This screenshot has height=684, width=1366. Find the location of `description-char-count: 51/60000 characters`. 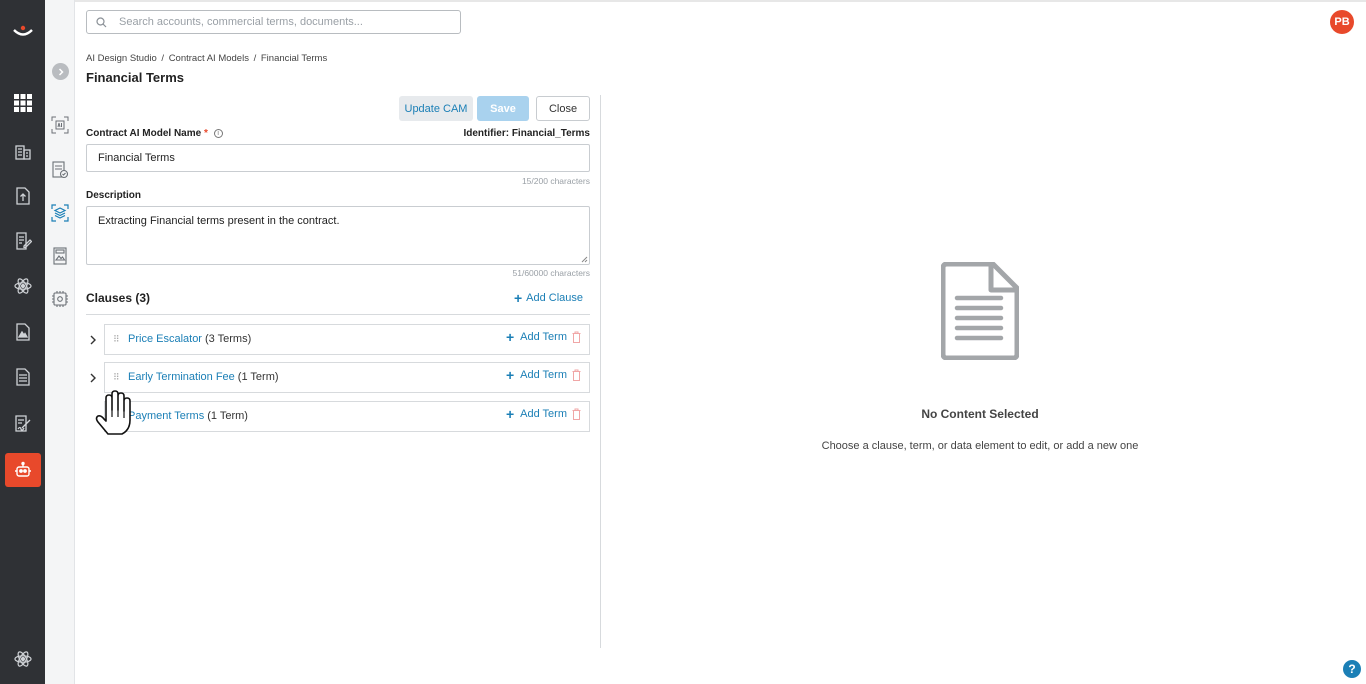

description-char-count: 51/60000 characters is located at coordinates (551, 273).